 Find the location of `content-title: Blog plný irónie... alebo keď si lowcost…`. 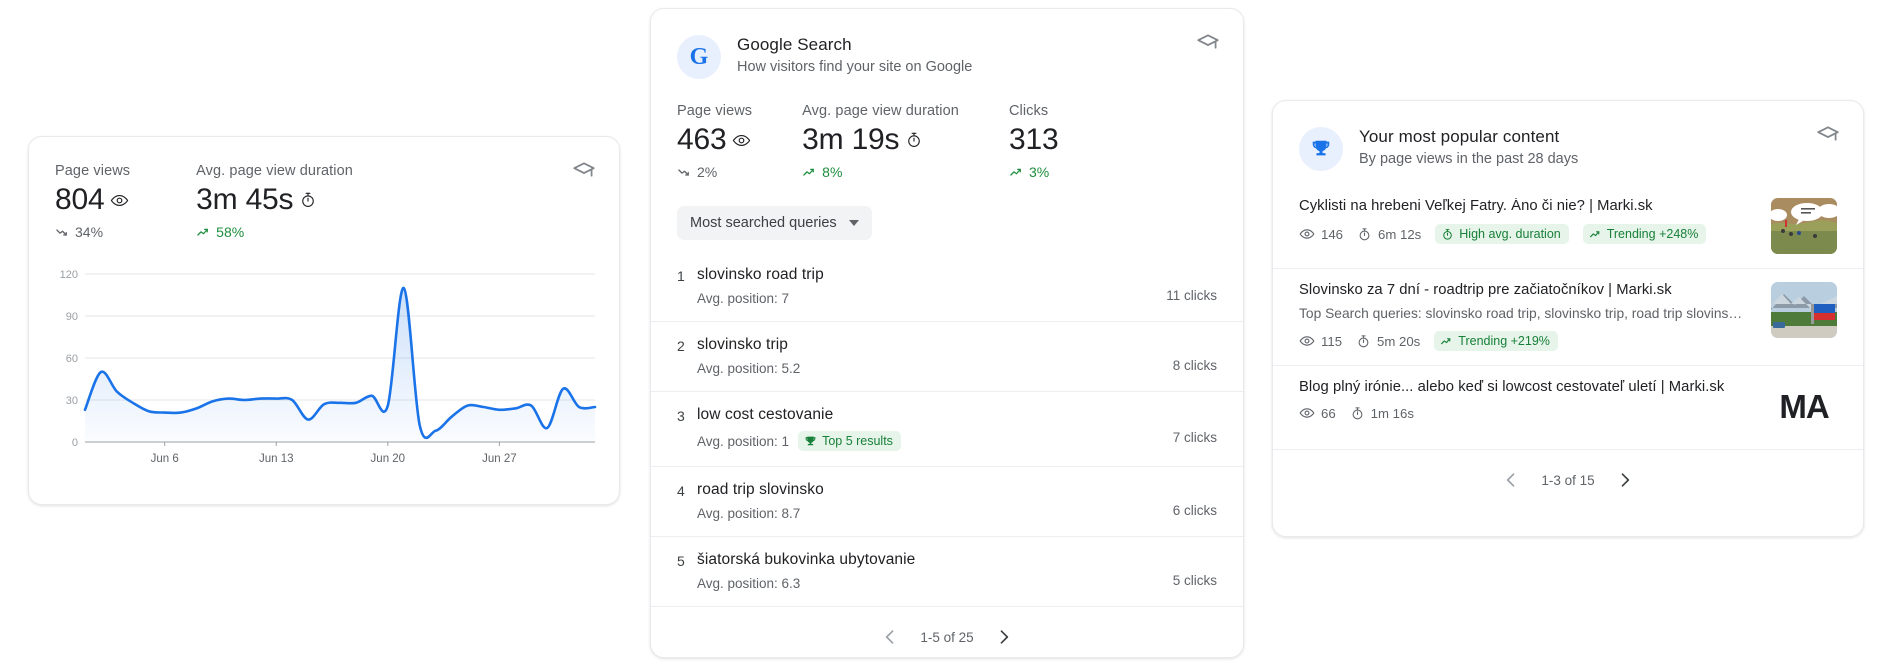

content-title: Blog plný irónie... alebo keď si lowcost… is located at coordinates (1528, 387).